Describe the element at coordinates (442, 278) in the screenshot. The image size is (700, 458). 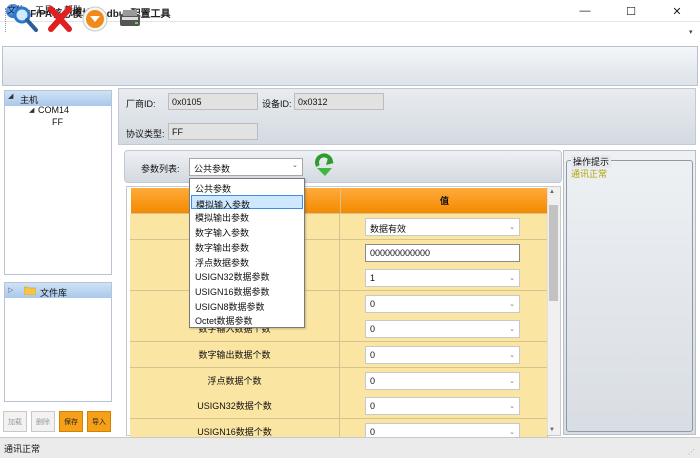
I see `grid-value-select: 1 ⌄` at that location.